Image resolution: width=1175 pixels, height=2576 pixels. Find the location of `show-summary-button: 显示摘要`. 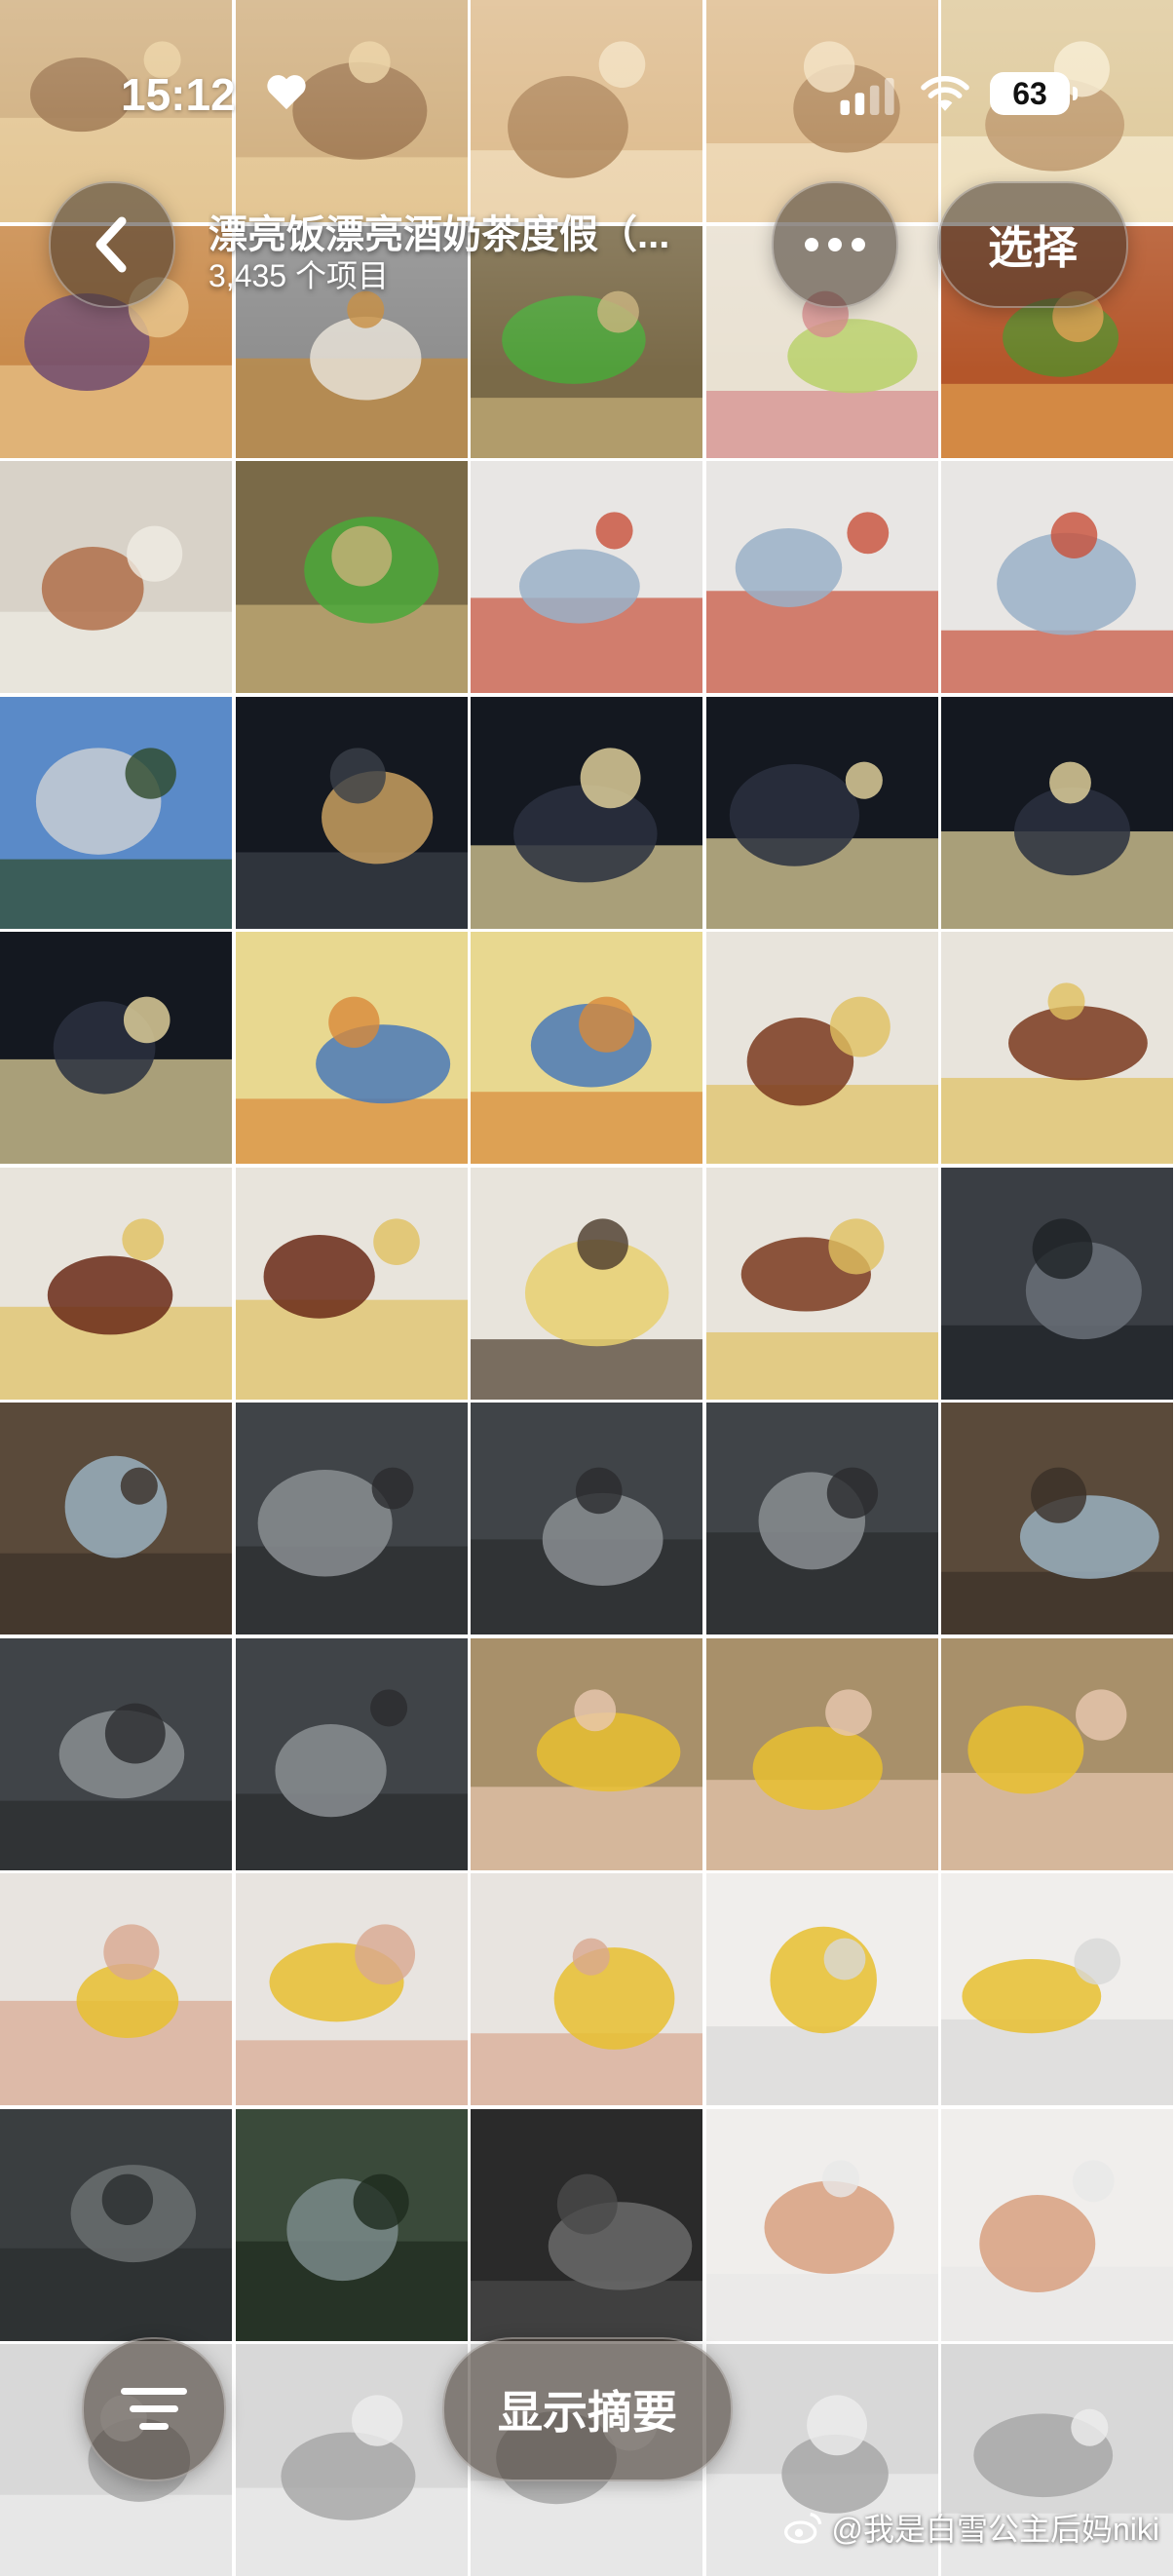

show-summary-button: 显示摘要 is located at coordinates (587, 2409).